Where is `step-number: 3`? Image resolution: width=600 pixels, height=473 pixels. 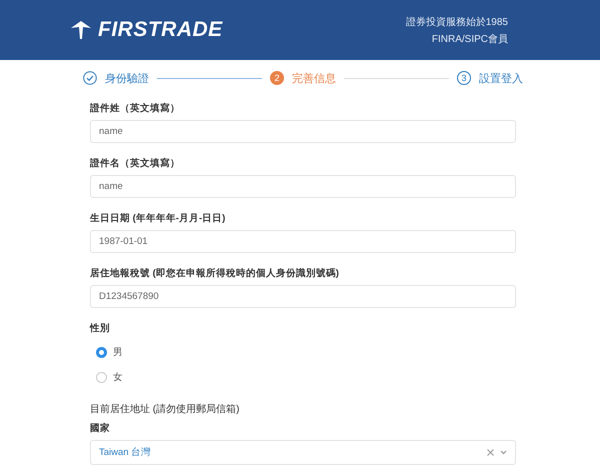
step-number: 3 is located at coordinates (464, 78).